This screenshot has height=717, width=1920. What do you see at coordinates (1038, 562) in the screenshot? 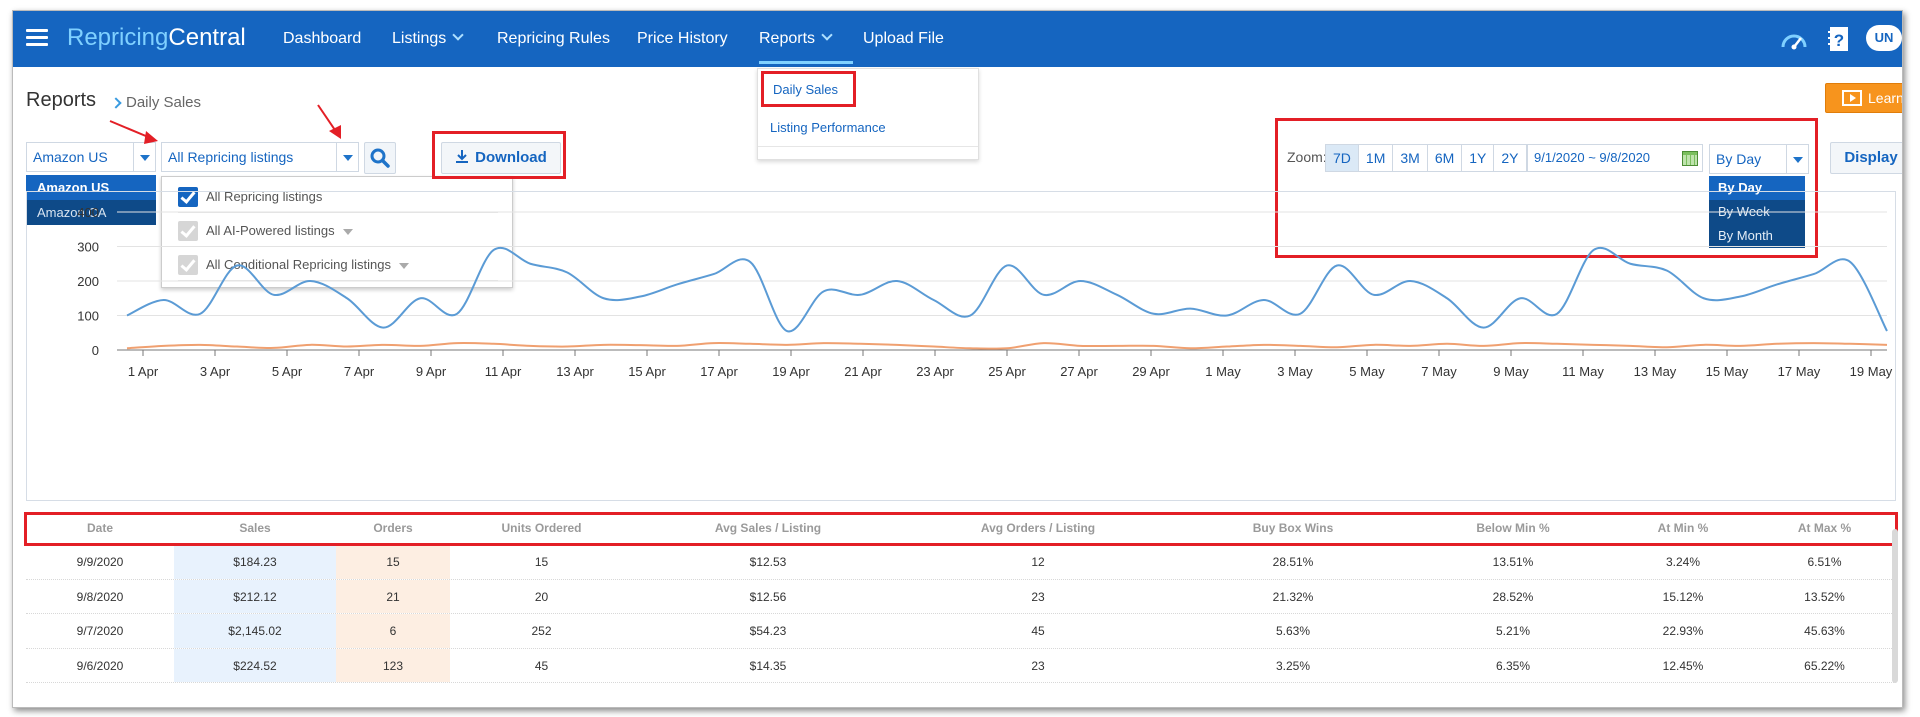
I see `table-cell: 12` at bounding box center [1038, 562].